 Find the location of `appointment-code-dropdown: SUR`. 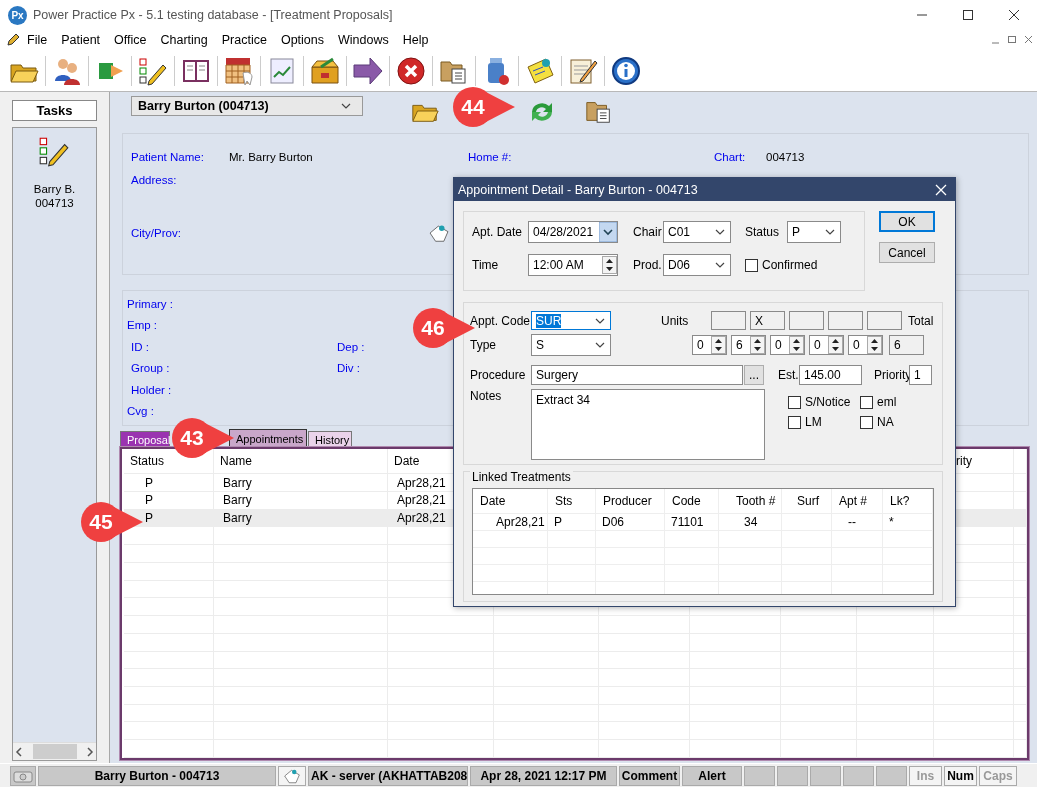

appointment-code-dropdown: SUR is located at coordinates (571, 320).